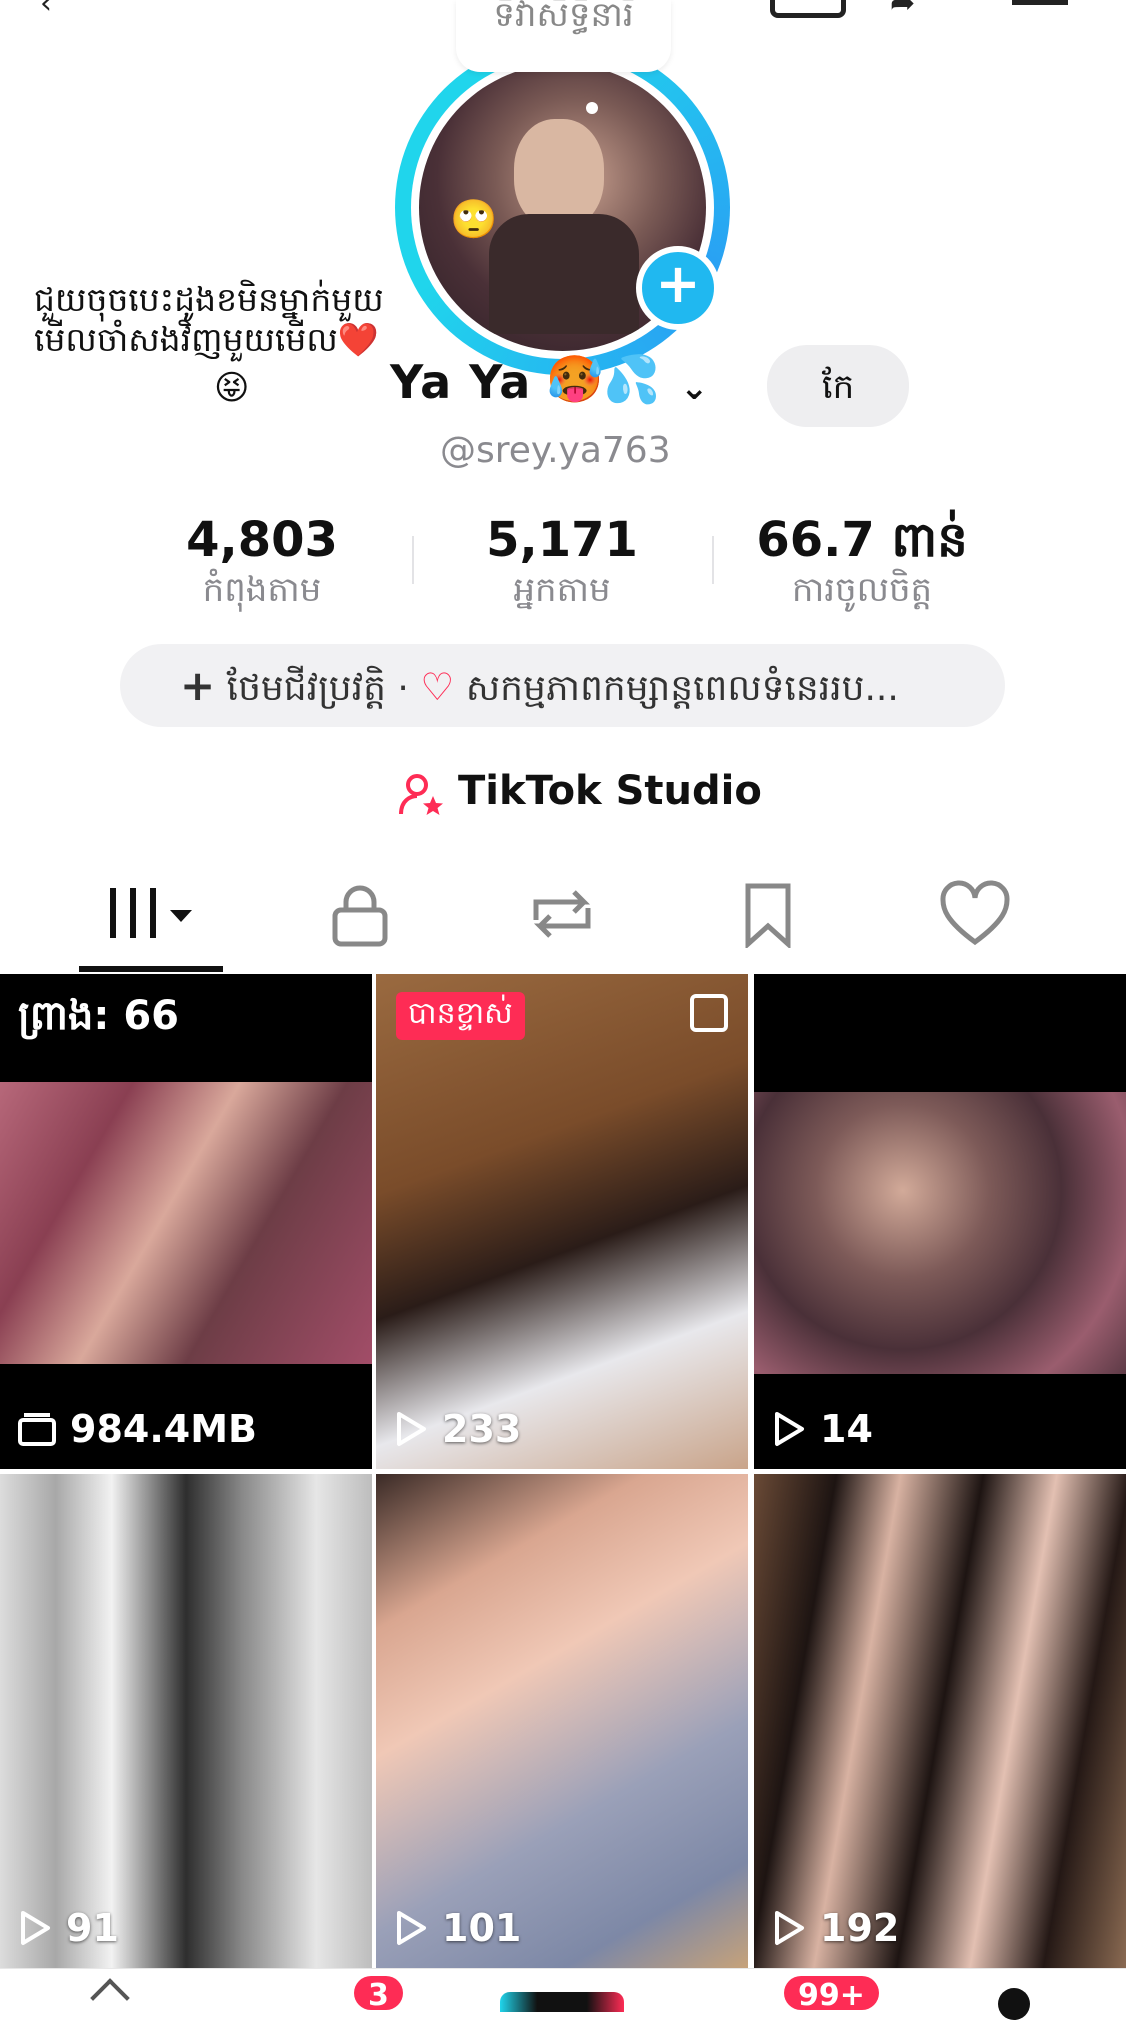 This screenshot has width=1126, height=2020. What do you see at coordinates (862, 590) in the screenshot?
I see `stat-label: ការចូលចិត្ត` at bounding box center [862, 590].